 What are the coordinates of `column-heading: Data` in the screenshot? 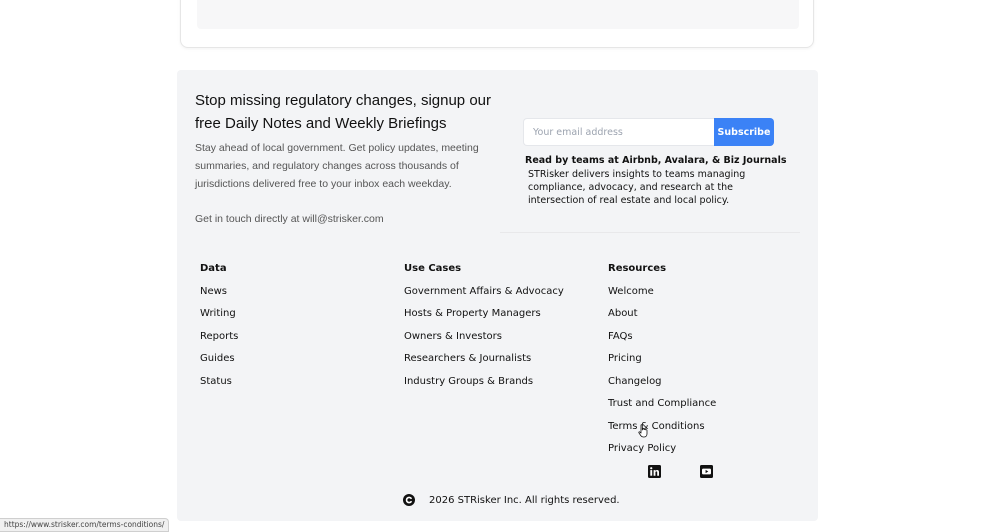 It's located at (213, 268).